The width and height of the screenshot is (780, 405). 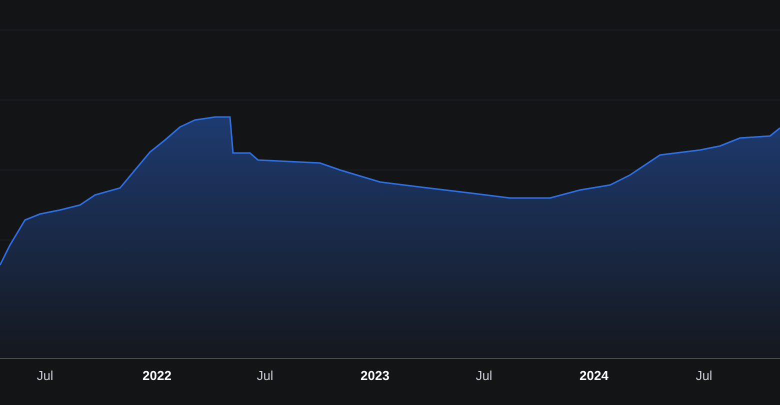 What do you see at coordinates (157, 375) in the screenshot?
I see `axis-label: 2022` at bounding box center [157, 375].